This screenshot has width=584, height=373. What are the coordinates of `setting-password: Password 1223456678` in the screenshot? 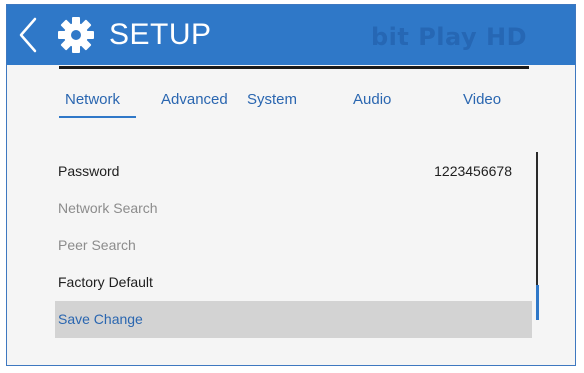 It's located at (293, 171).